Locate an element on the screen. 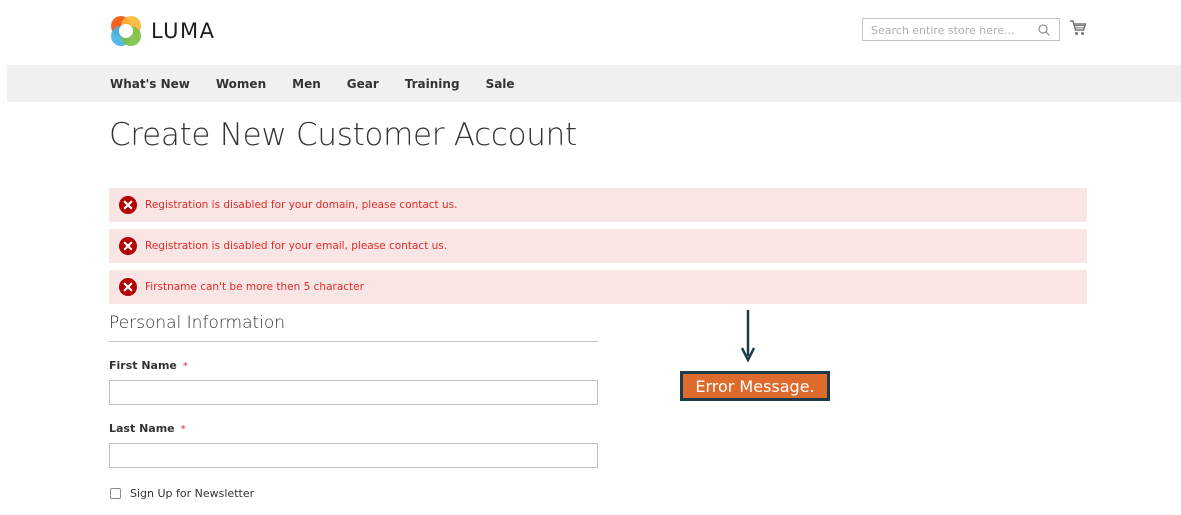 Image resolution: width=1181 pixels, height=515 pixels. error-message: Firstname can't be more then 5 character is located at coordinates (598, 287).